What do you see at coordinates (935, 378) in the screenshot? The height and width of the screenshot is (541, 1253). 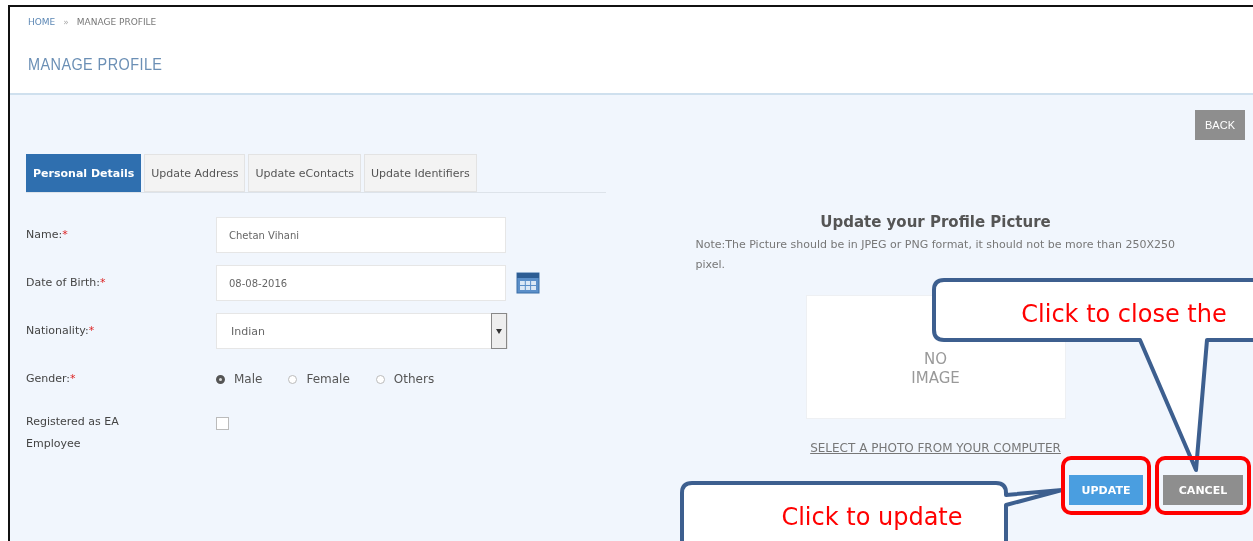 I see `placeholder-text: IMAGE` at bounding box center [935, 378].